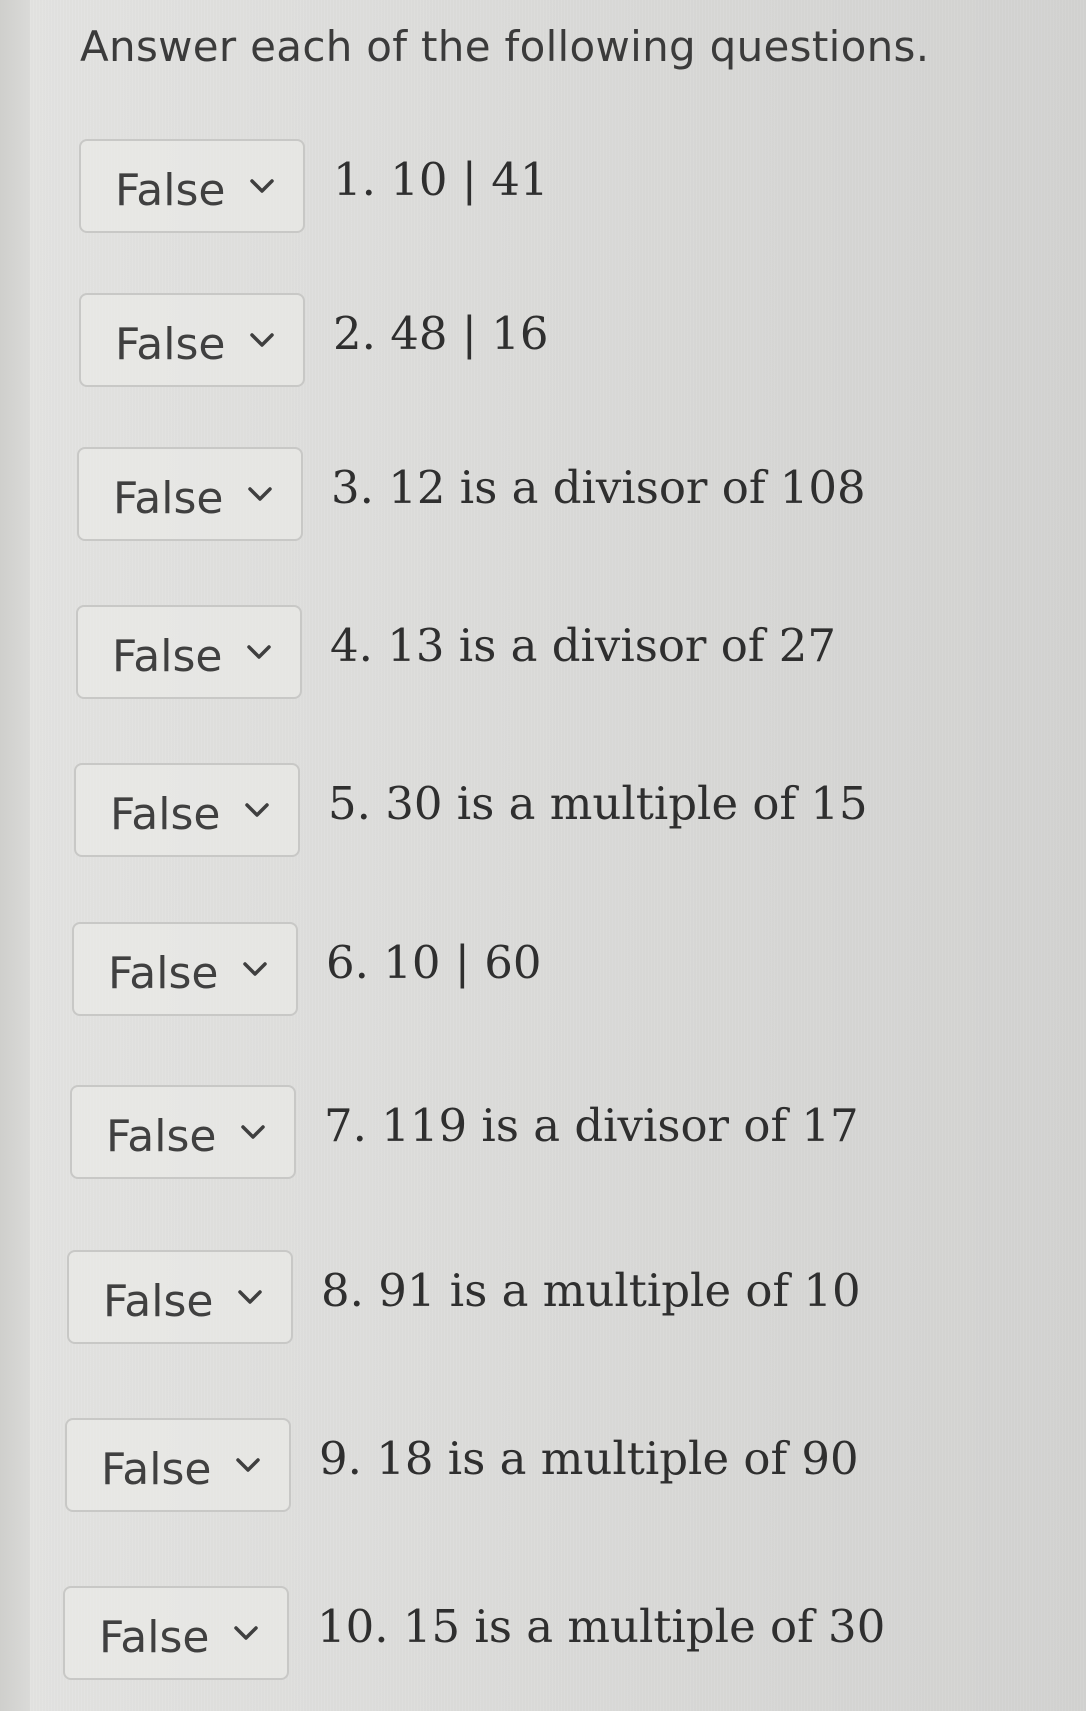  I want to click on left-edge, so click(15, 855).